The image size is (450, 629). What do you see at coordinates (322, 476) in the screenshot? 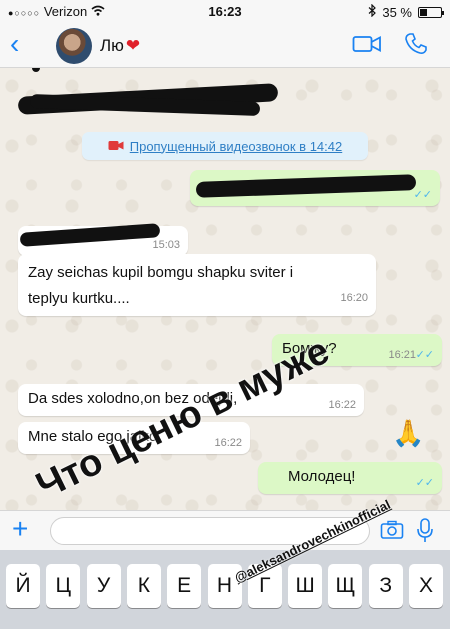
I see `message-text: Молодец!` at bounding box center [322, 476].